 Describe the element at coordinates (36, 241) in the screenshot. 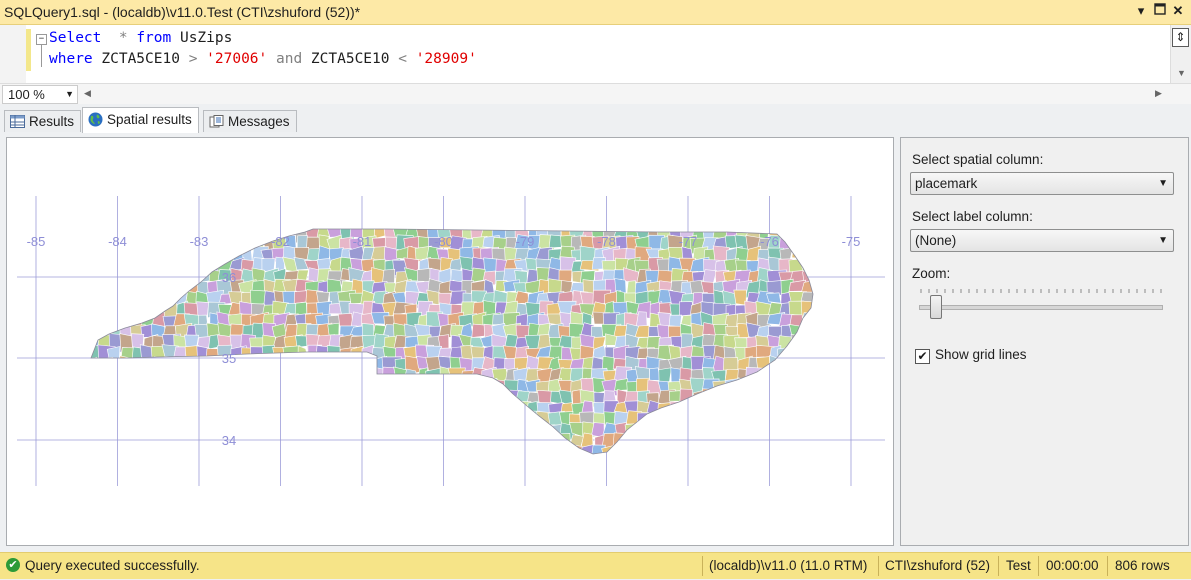

I see `longitude-label: -85` at that location.